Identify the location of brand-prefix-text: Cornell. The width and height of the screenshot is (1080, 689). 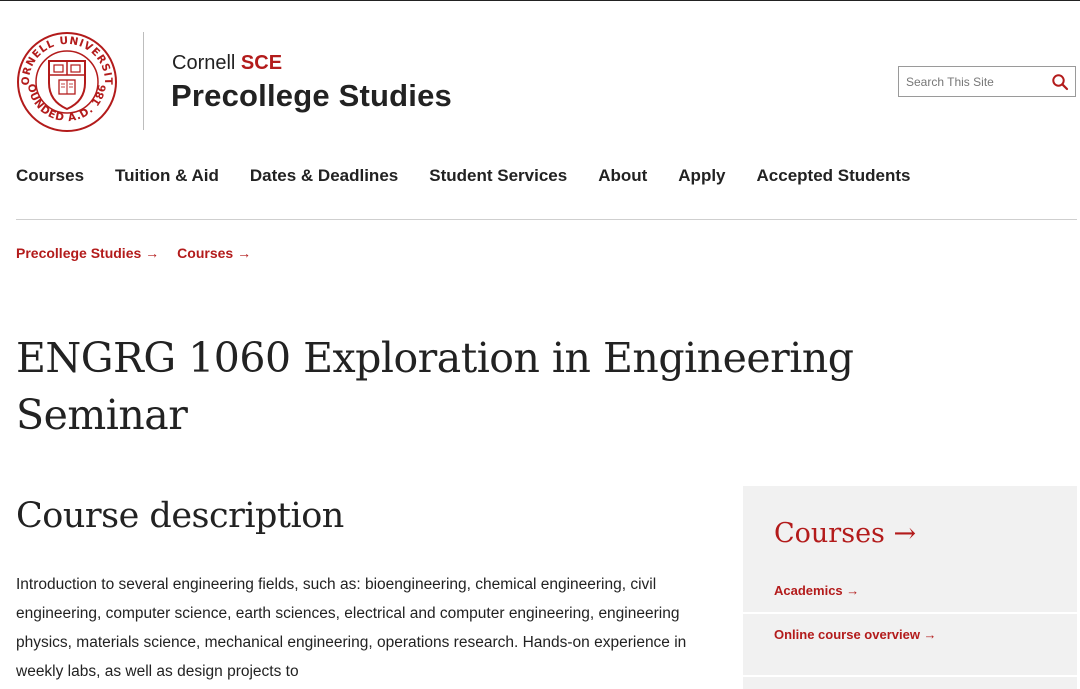
(204, 63).